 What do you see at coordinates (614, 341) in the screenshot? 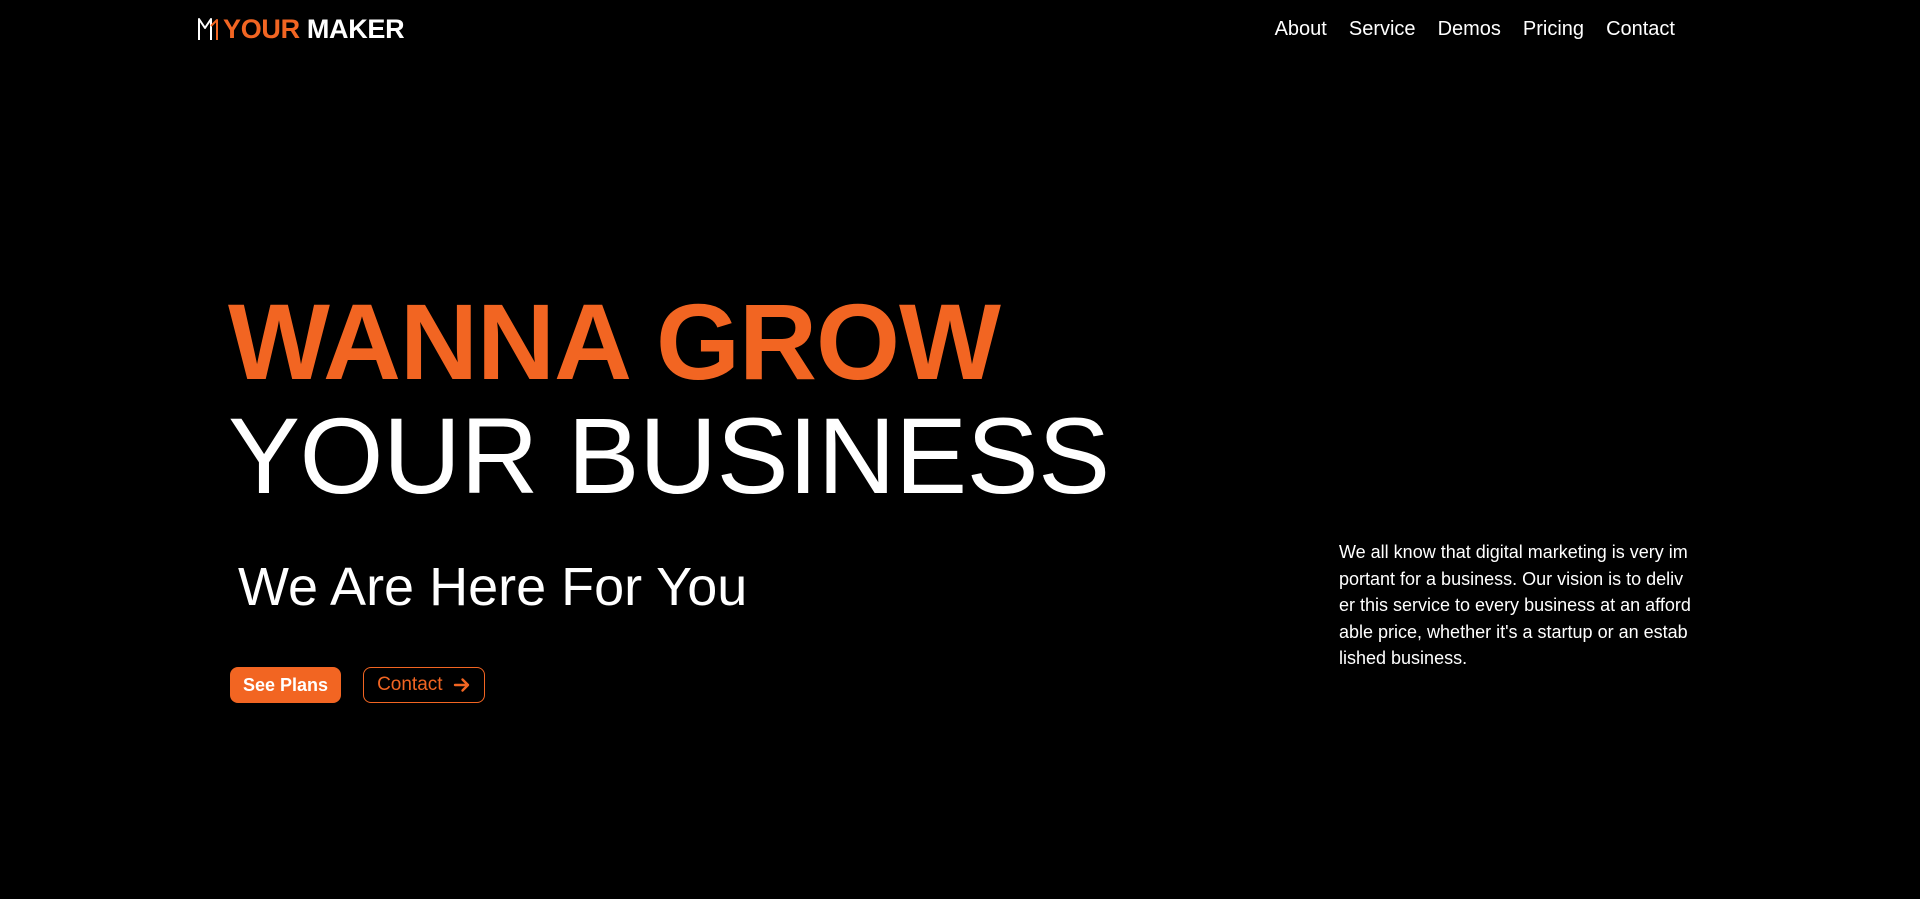
I see `hero-title-accent: WANNA GROW` at bounding box center [614, 341].